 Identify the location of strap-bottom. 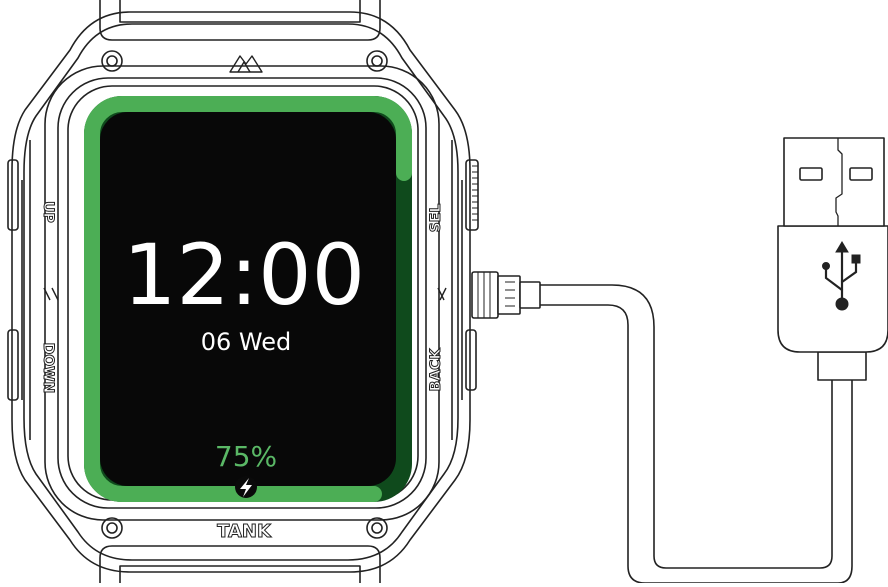
(240, 564).